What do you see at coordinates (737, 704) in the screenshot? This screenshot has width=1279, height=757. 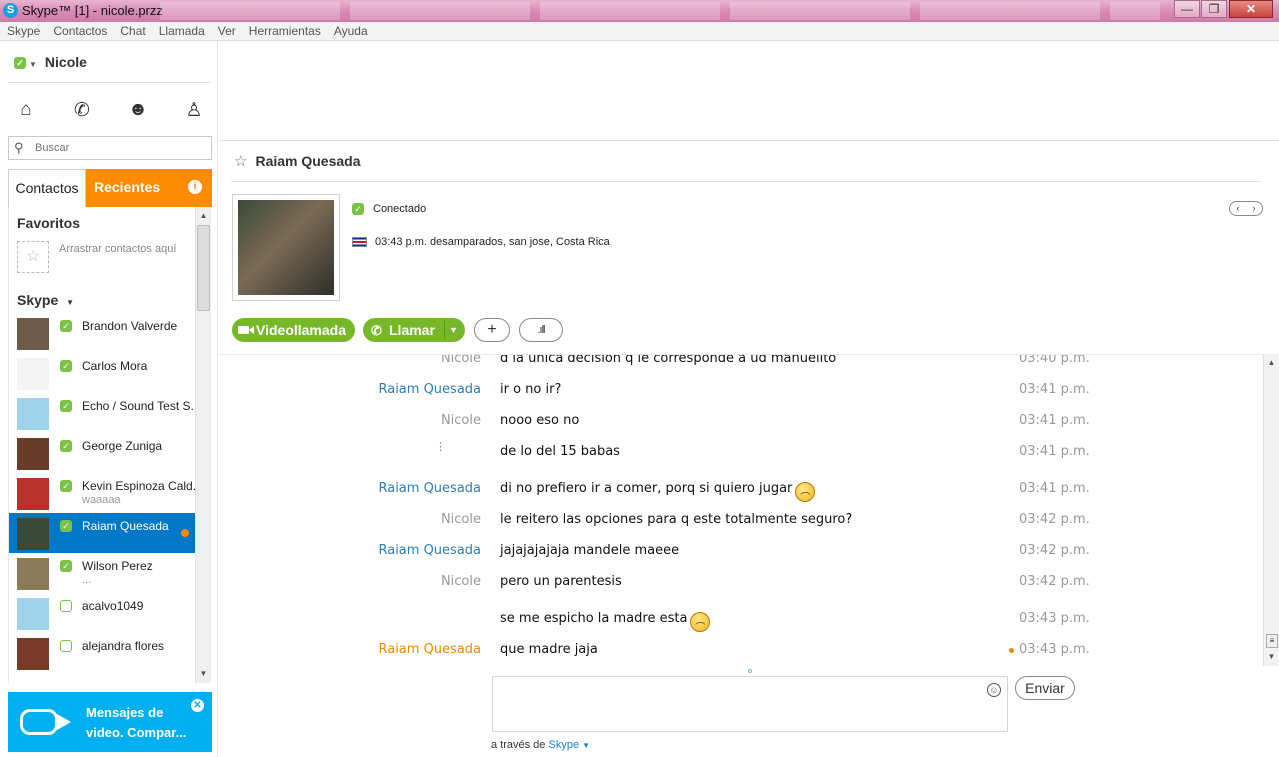 I see `message-input` at bounding box center [737, 704].